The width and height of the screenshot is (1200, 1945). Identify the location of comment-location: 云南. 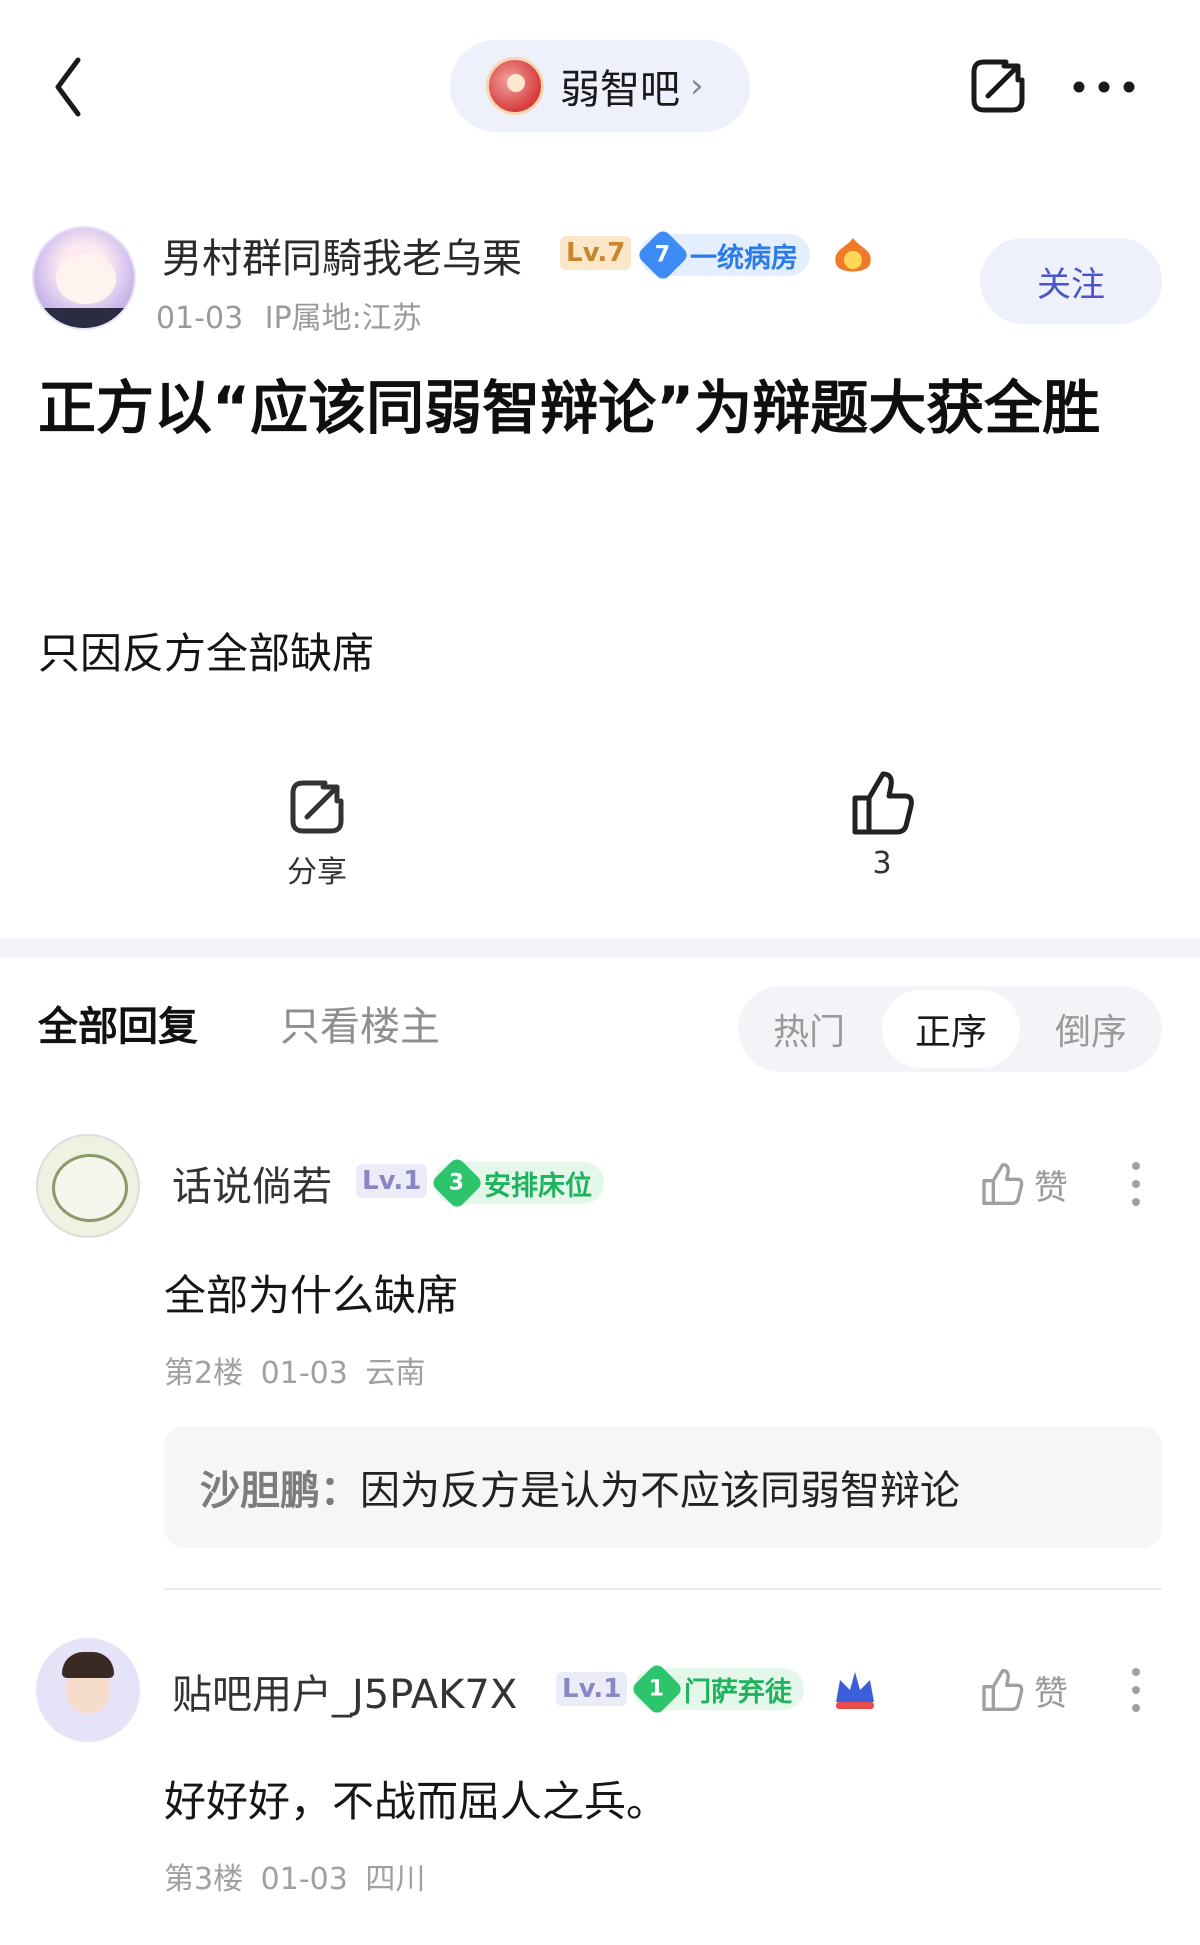
(395, 1373).